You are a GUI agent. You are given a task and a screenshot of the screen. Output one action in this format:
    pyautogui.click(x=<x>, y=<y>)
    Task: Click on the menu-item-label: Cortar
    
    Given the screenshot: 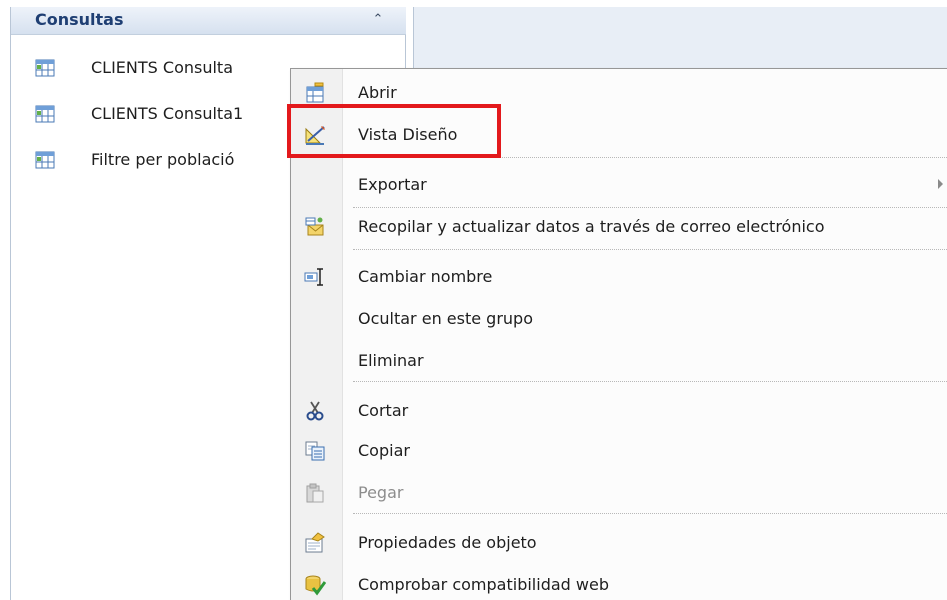 What is the action you would take?
    pyautogui.click(x=383, y=410)
    